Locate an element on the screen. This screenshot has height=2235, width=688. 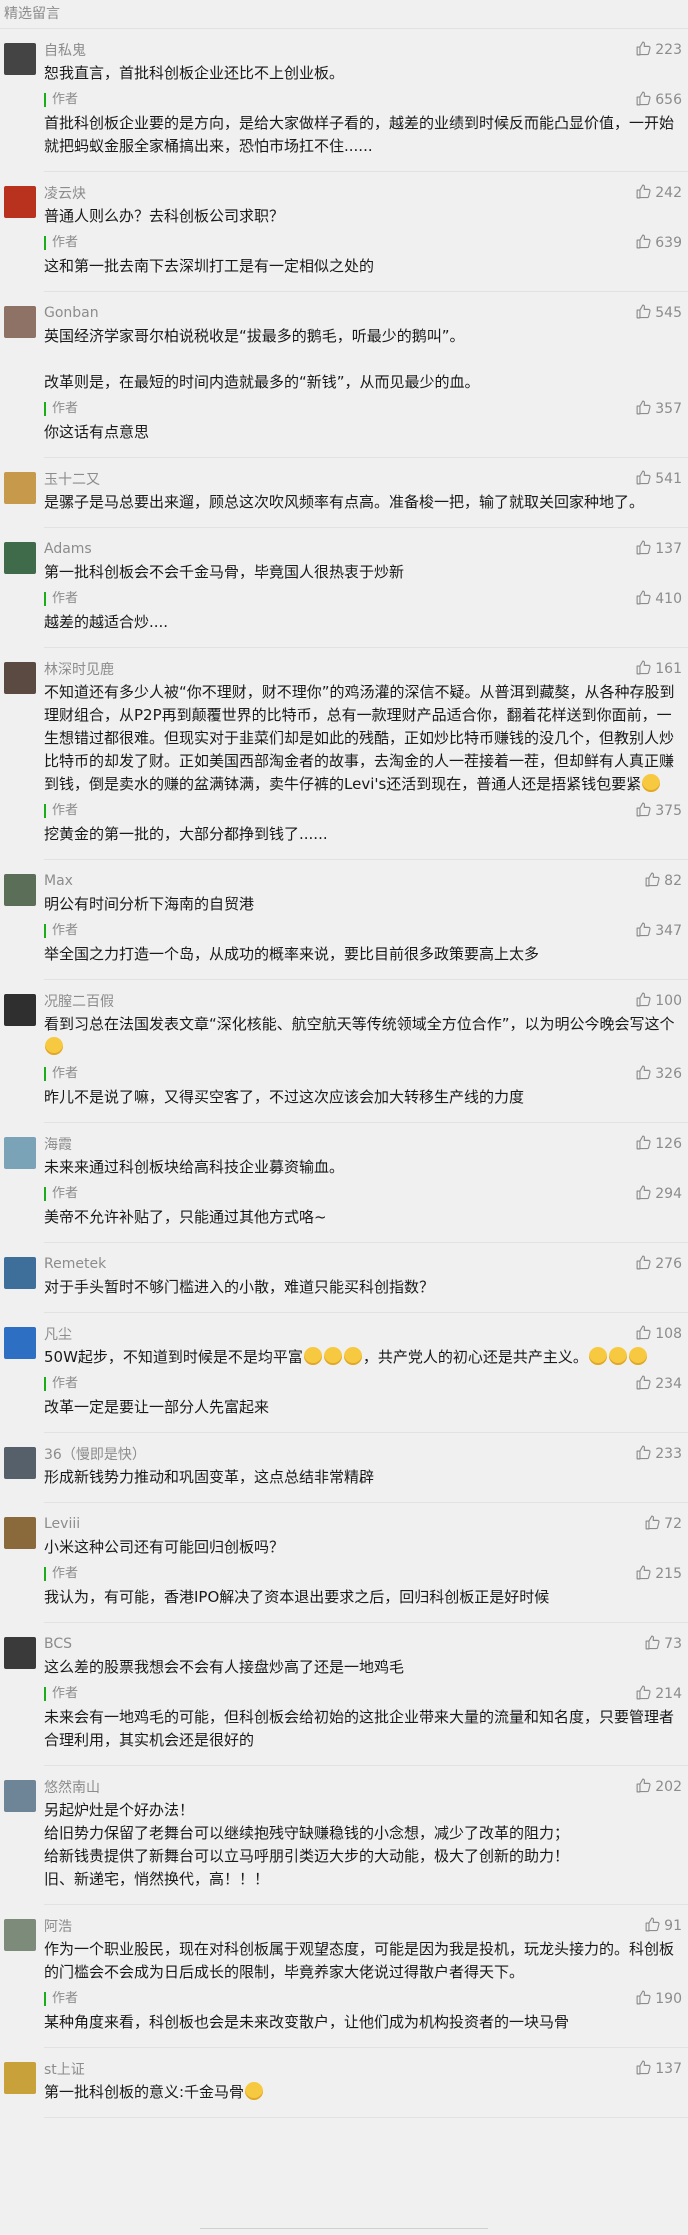
comment-like-count: 100 is located at coordinates (668, 1001).